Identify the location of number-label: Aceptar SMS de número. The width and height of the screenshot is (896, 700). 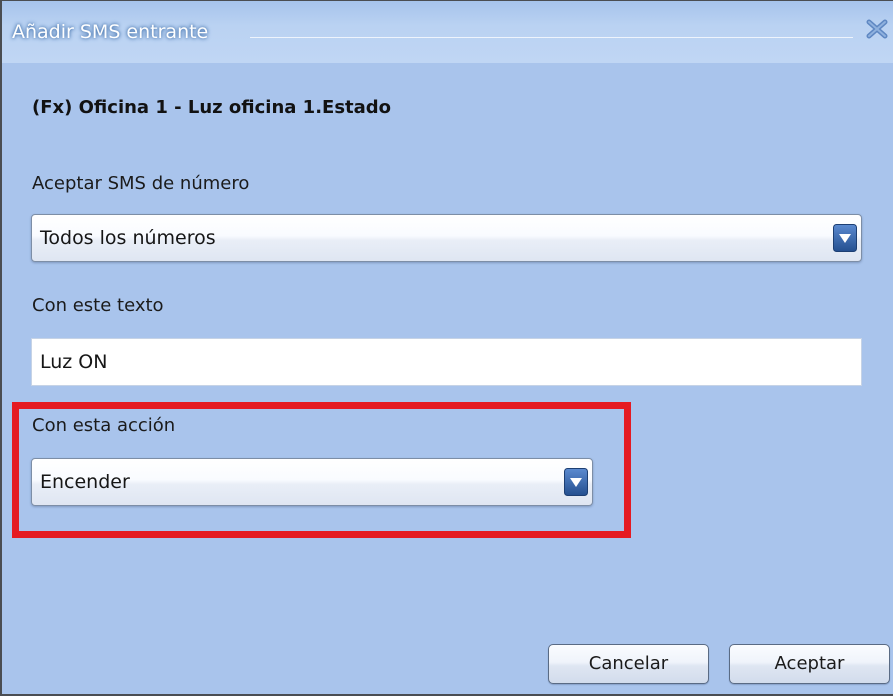
(141, 183).